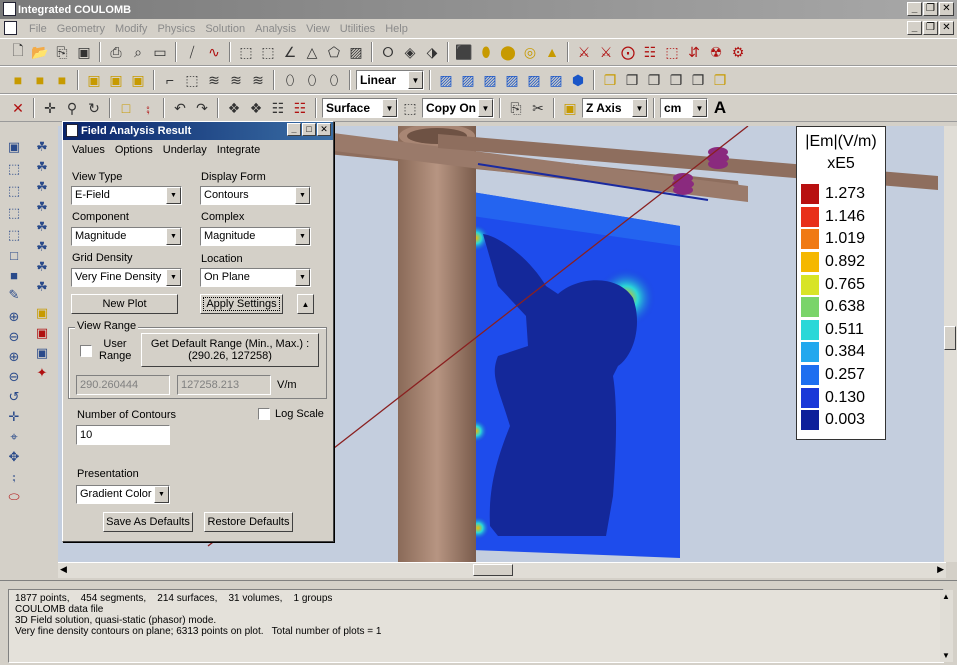 Image resolution: width=957 pixels, height=665 pixels. What do you see at coordinates (214, 80) in the screenshot?
I see `surface-1-icon: ≋` at bounding box center [214, 80].